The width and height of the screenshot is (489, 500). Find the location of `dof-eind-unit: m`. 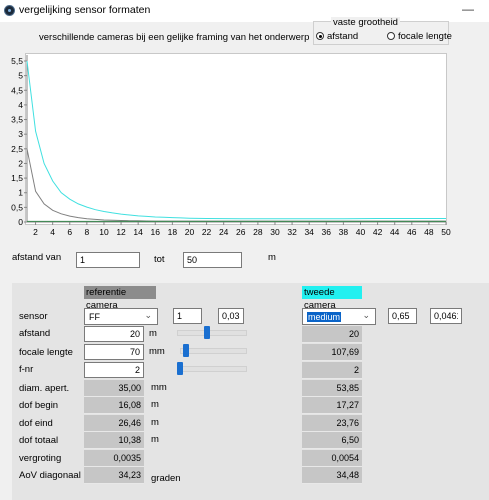

dof-eind-unit: m is located at coordinates (155, 422).